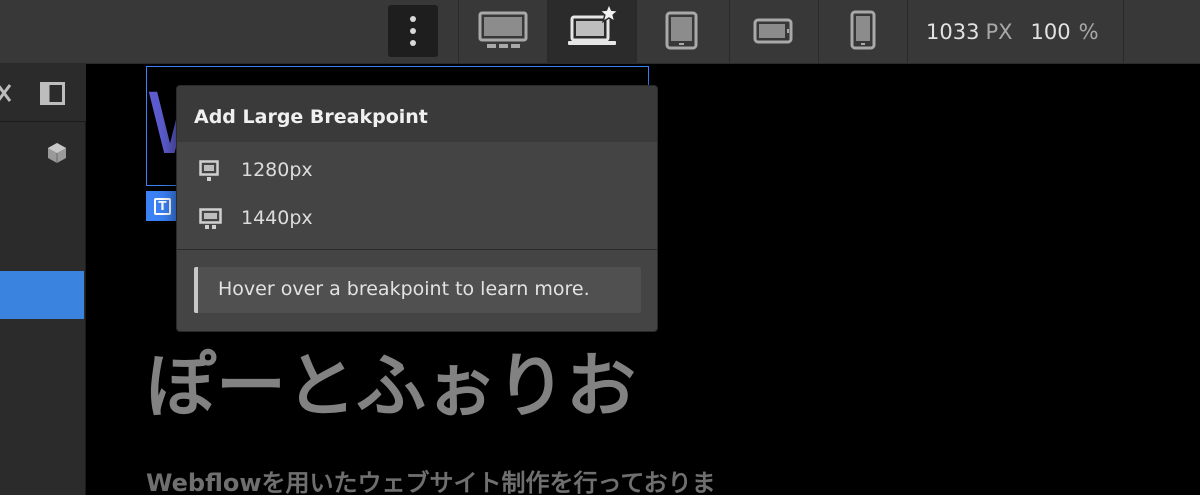 This screenshot has width=1200, height=495. What do you see at coordinates (413, 19) in the screenshot?
I see `more-vertical-icon` at bounding box center [413, 19].